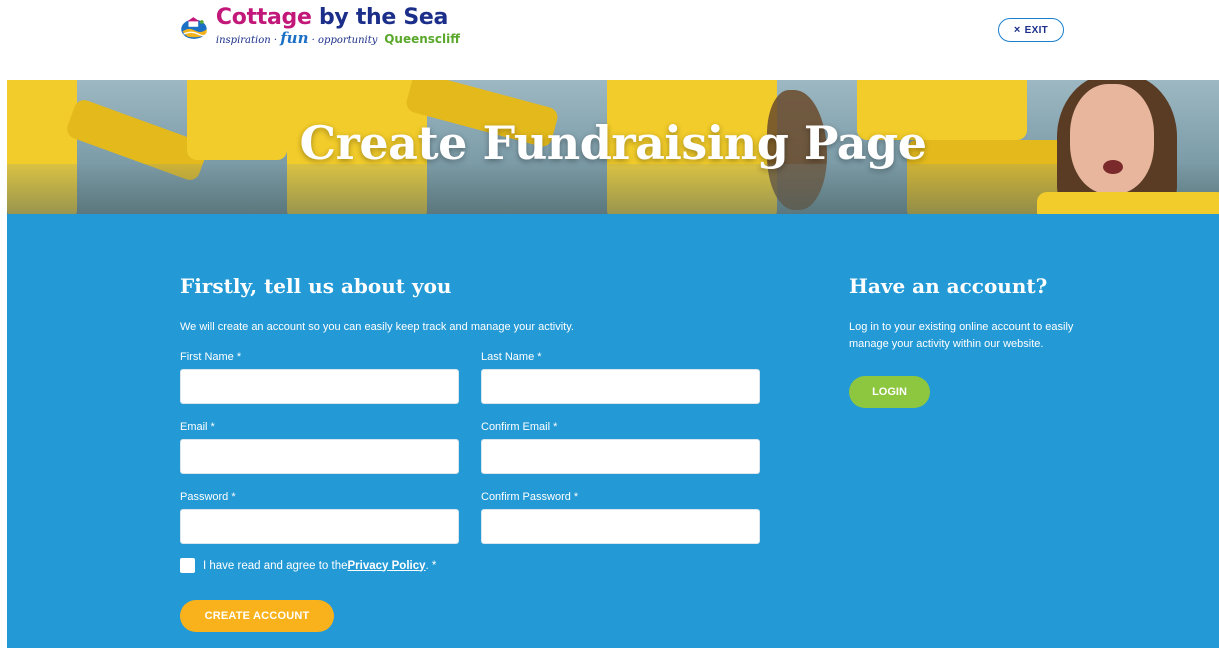 This screenshot has width=1219, height=648. What do you see at coordinates (620, 456) in the screenshot?
I see `confirm-email-input` at bounding box center [620, 456].